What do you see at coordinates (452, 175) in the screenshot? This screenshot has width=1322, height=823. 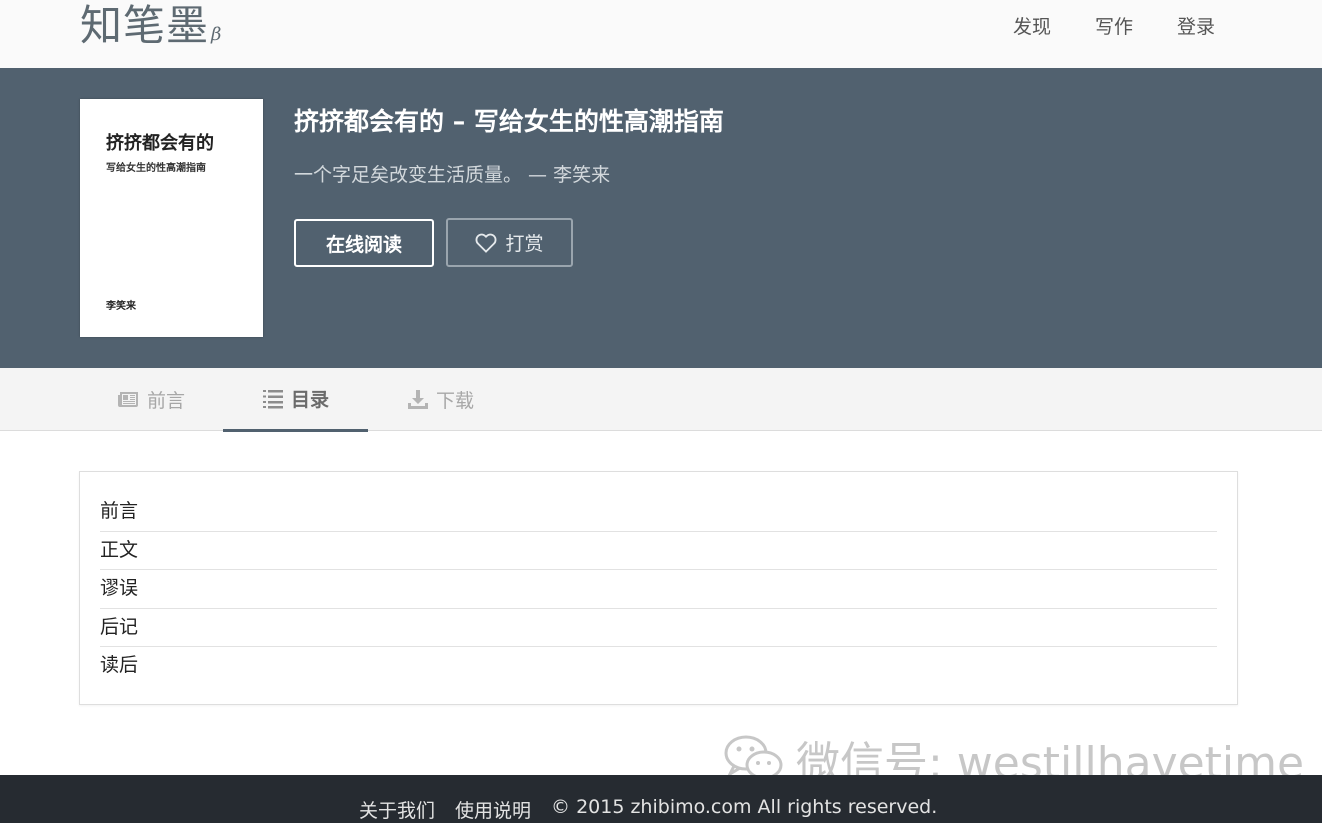 I see `book-quote: 一个字足矣改变生活质量。 — 李笑来` at bounding box center [452, 175].